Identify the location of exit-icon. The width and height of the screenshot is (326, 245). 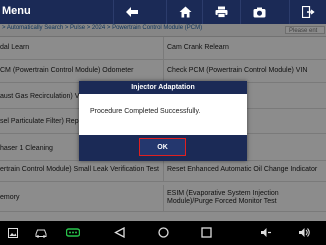
(308, 12).